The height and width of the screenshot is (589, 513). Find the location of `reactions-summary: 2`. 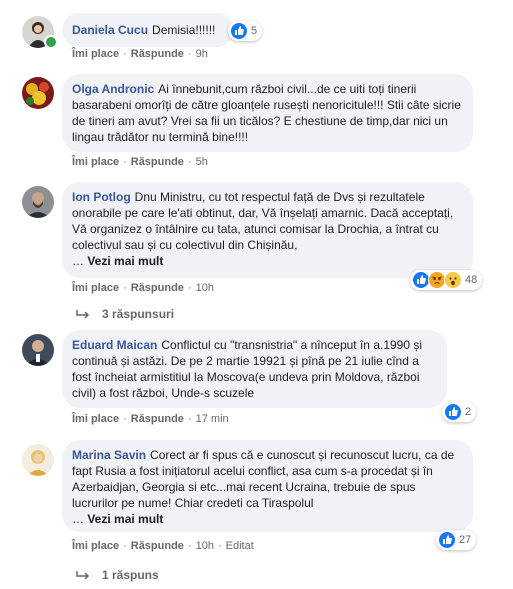

reactions-summary: 2 is located at coordinates (459, 412).